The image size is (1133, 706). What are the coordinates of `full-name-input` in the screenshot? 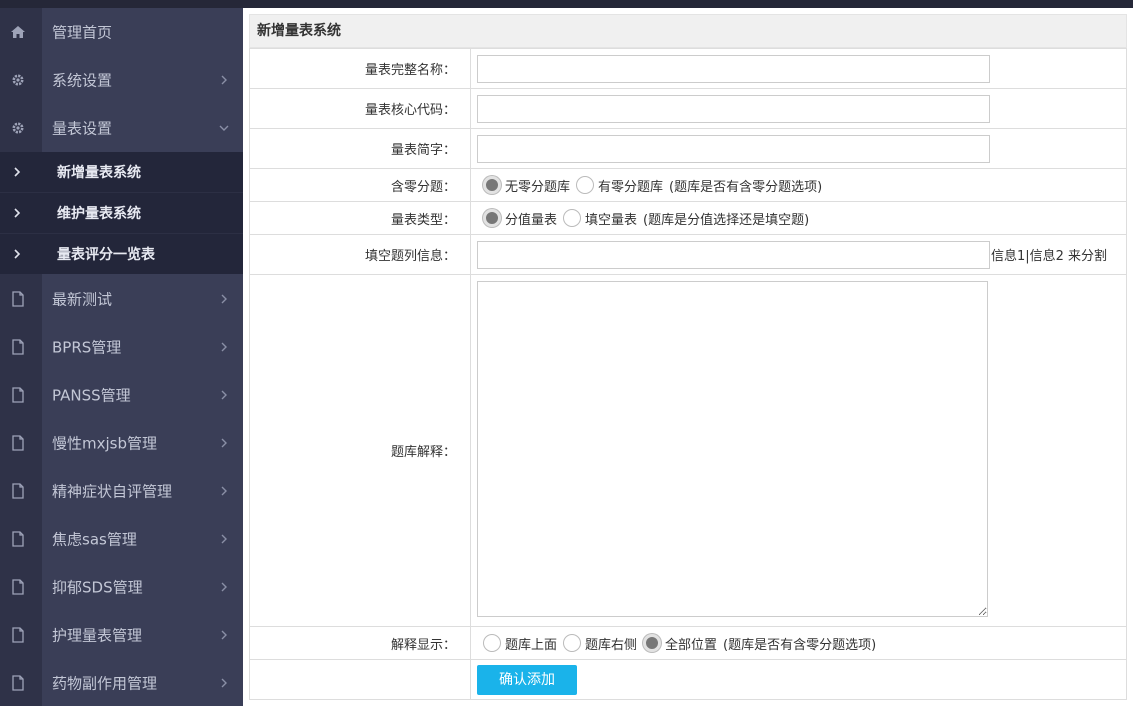 It's located at (733, 68).